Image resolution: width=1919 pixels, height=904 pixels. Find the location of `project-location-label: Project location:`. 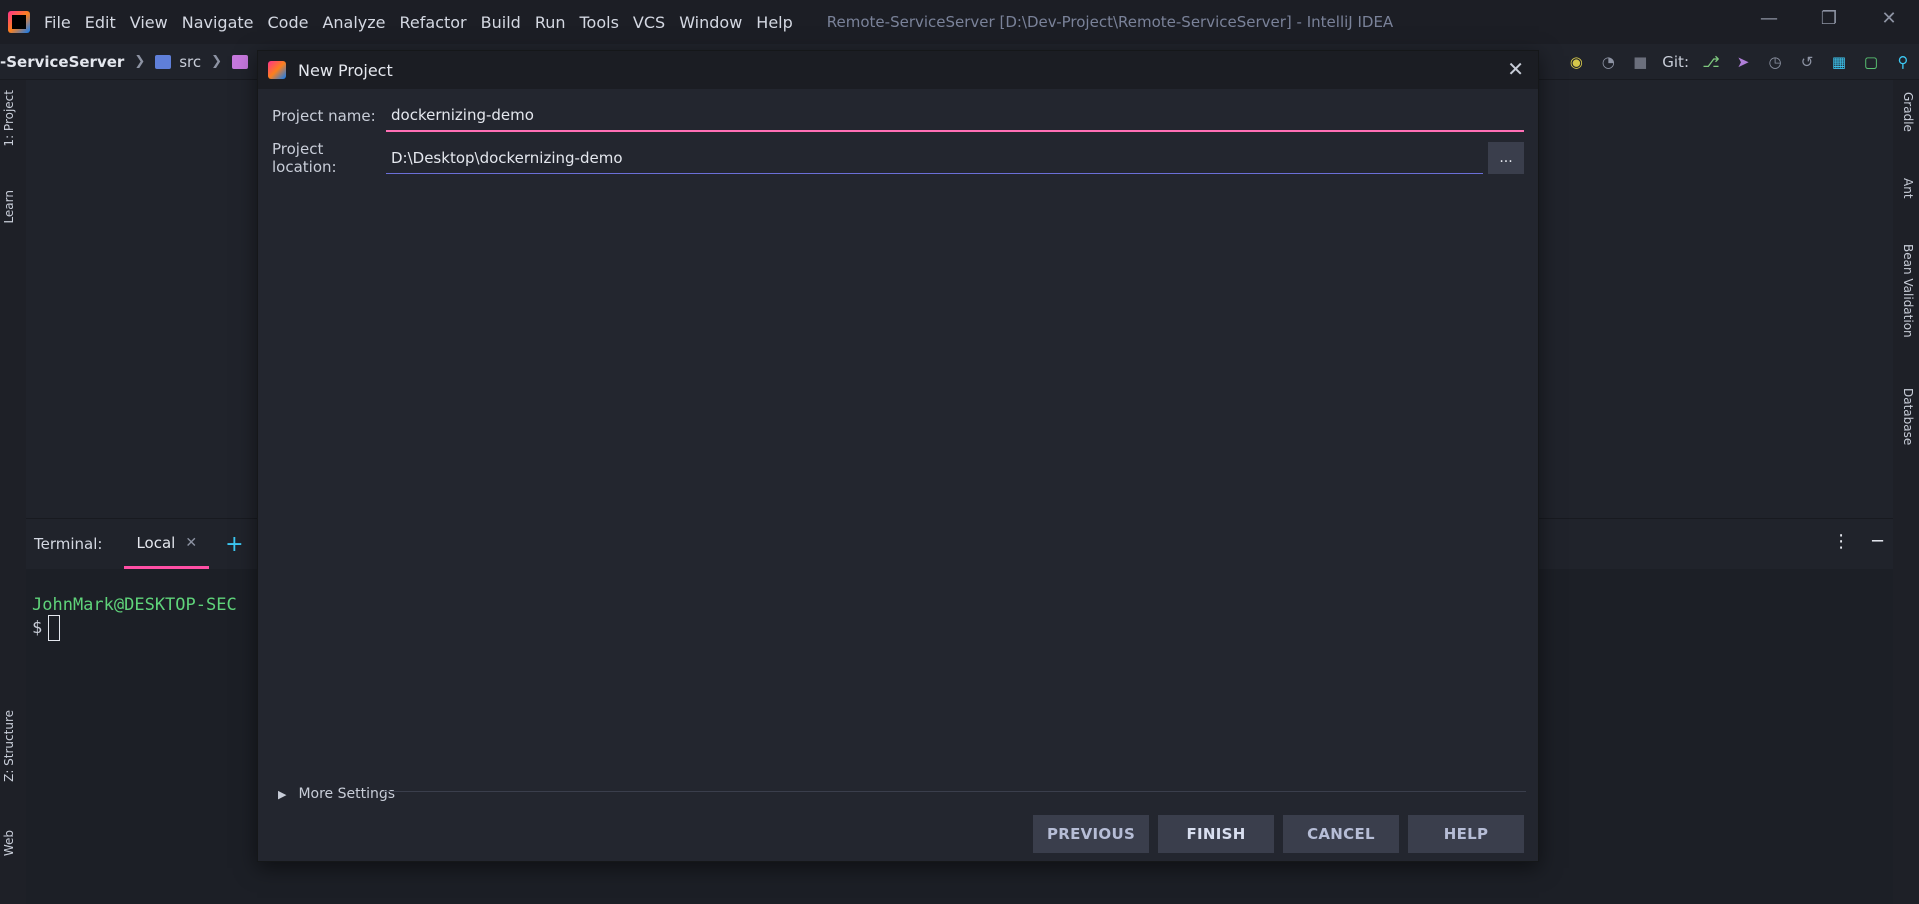

project-location-label: Project location: is located at coordinates (304, 158).